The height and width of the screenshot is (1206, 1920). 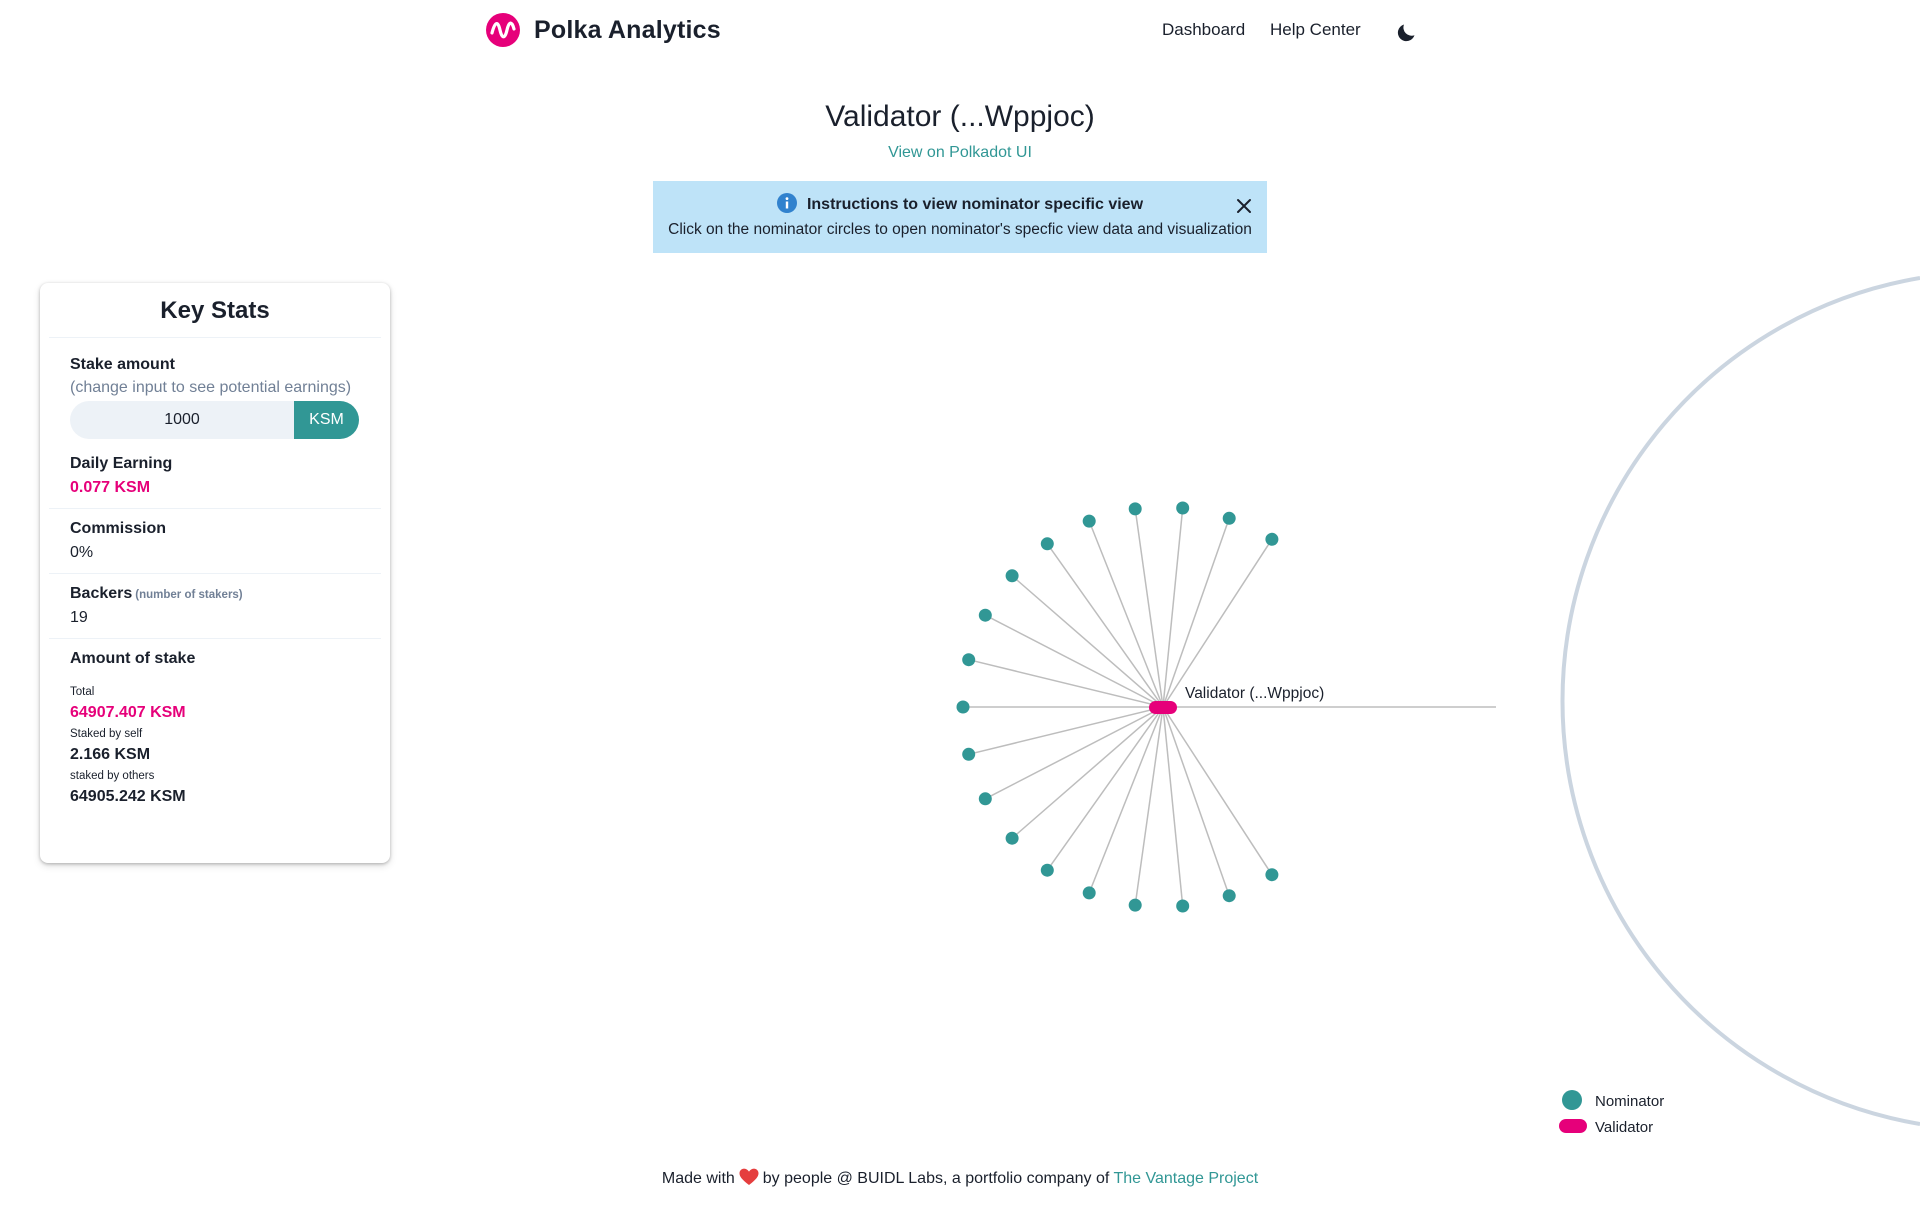 What do you see at coordinates (110, 487) in the screenshot?
I see `daily-earning-value: 0.077 KSM` at bounding box center [110, 487].